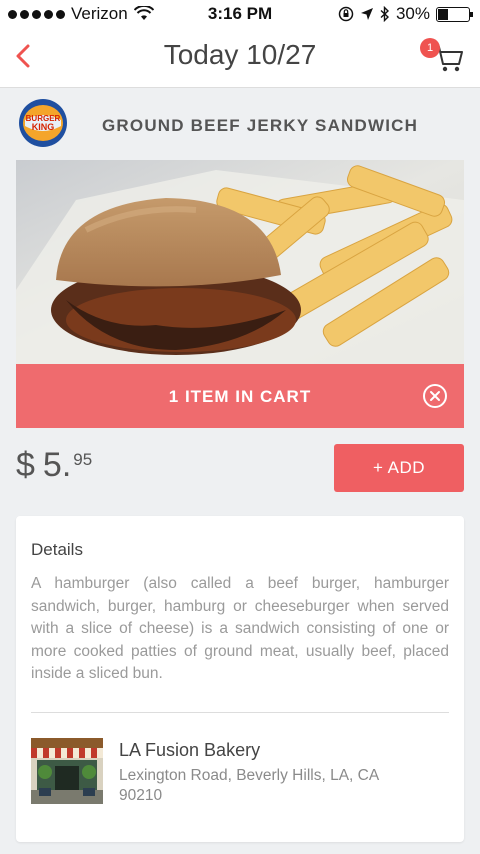 This screenshot has height=854, width=480. Describe the element at coordinates (443, 14) in the screenshot. I see `battery-fill` at that location.